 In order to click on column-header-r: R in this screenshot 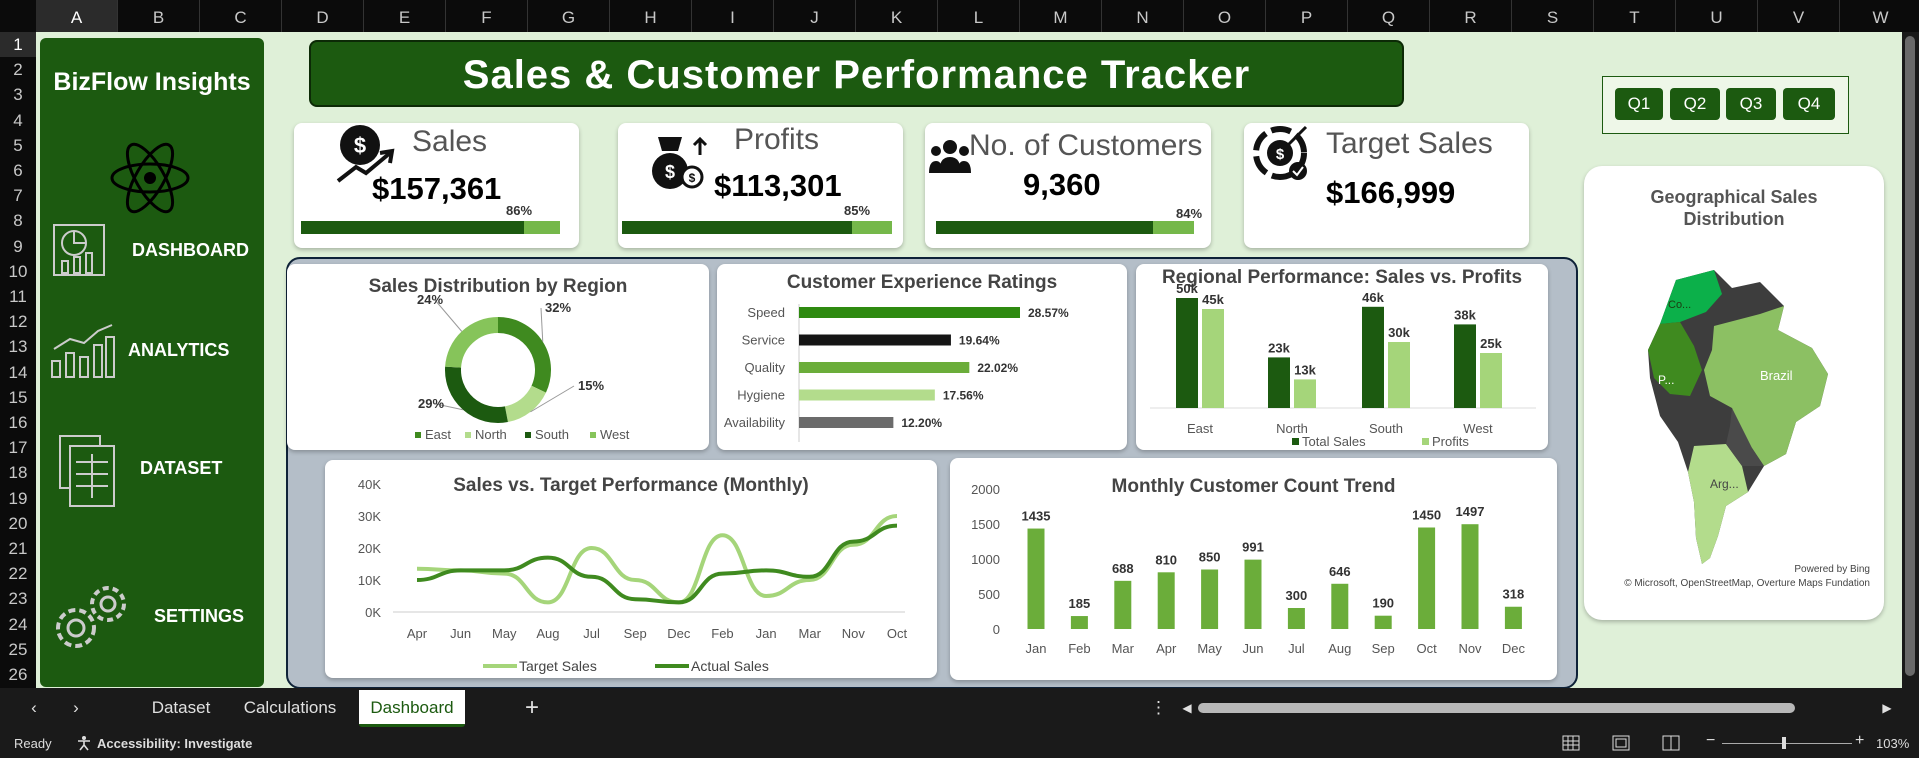, I will do `click(1471, 16)`.